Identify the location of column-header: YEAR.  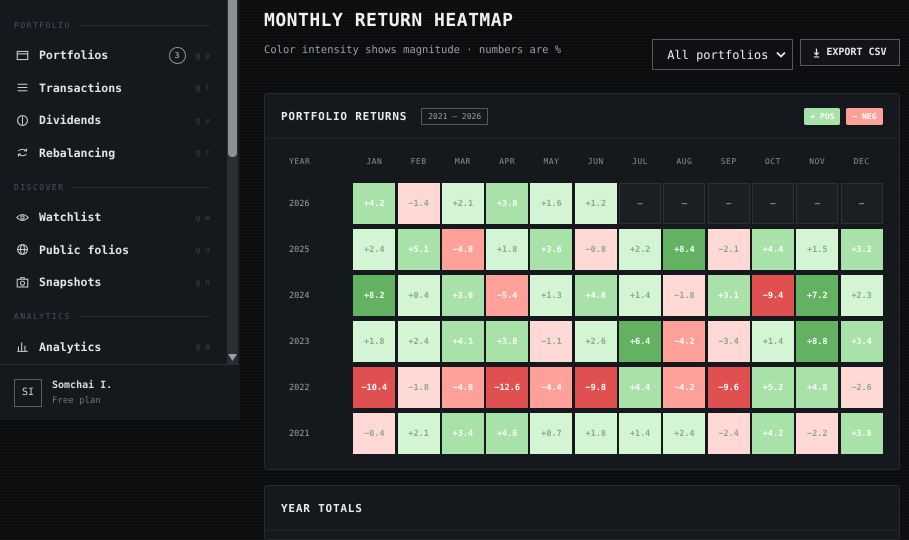
(300, 162).